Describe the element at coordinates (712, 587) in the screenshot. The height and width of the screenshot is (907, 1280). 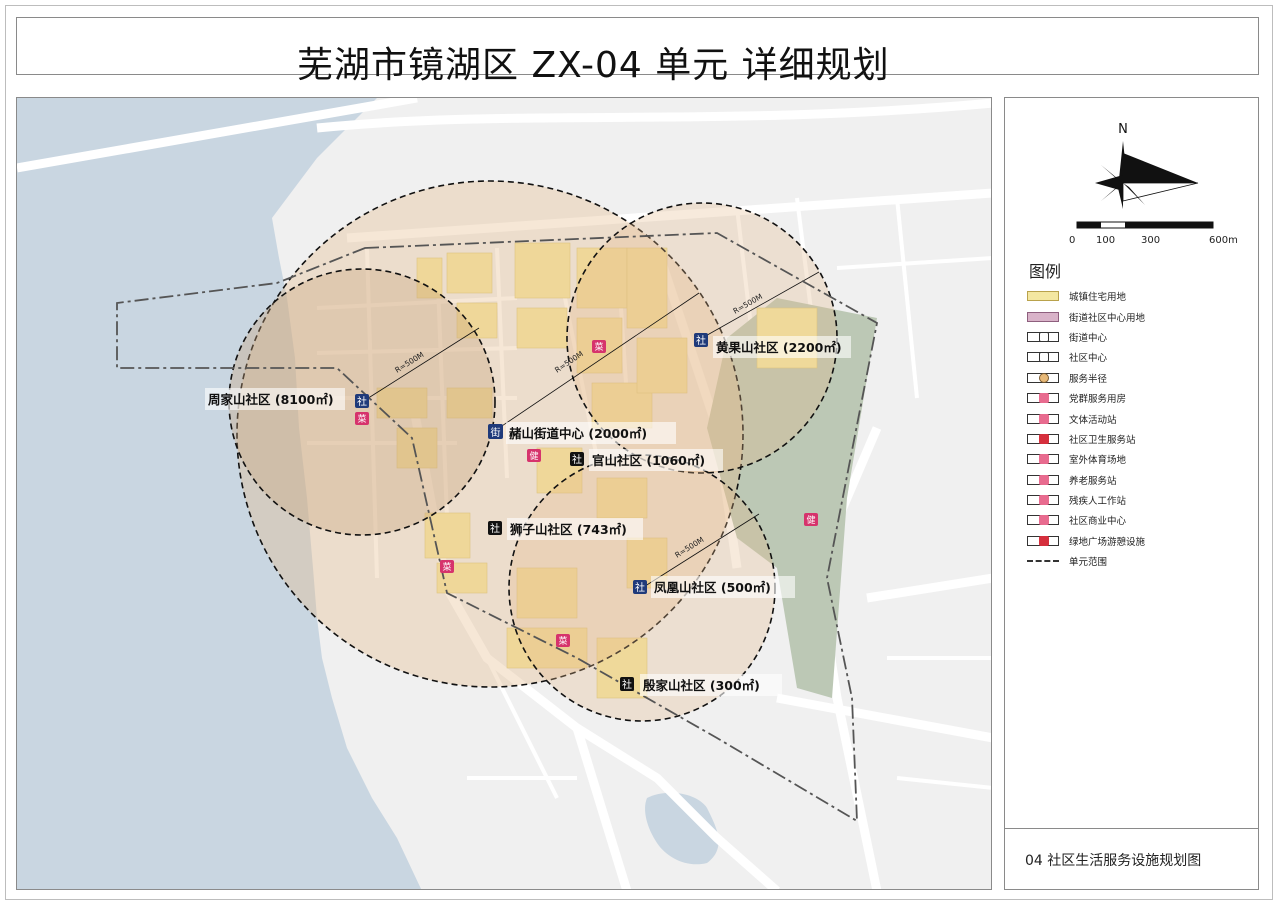
I see `label-fenghuangshan: 凤凰山社区 (500㎡)` at that location.